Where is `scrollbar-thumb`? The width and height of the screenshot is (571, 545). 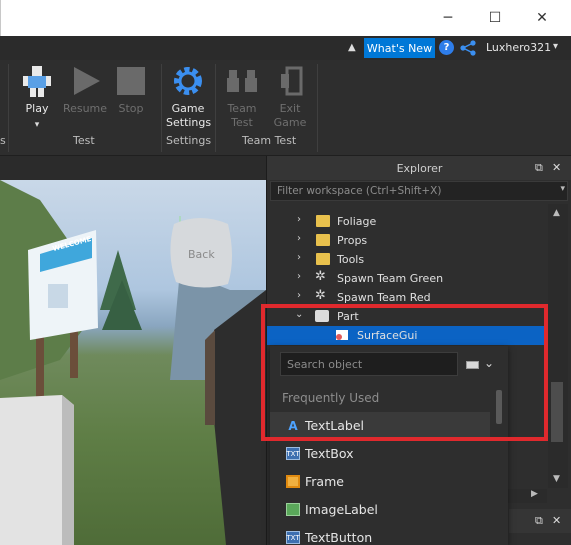 scrollbar-thumb is located at coordinates (557, 412).